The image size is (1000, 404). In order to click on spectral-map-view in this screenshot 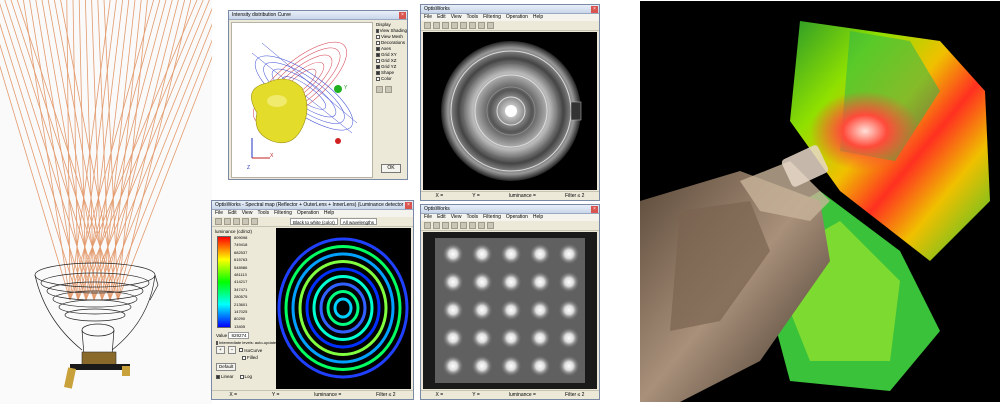, I will do `click(343, 308)`.